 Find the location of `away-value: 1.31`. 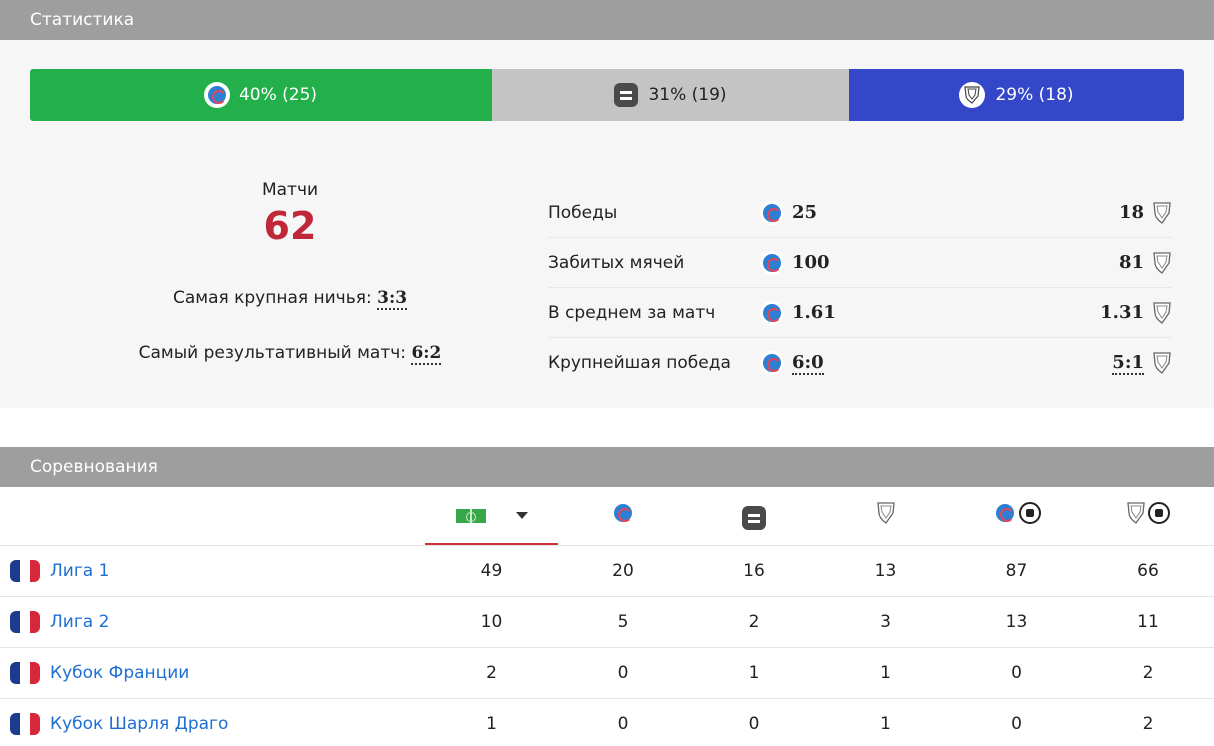

away-value: 1.31 is located at coordinates (1122, 312).